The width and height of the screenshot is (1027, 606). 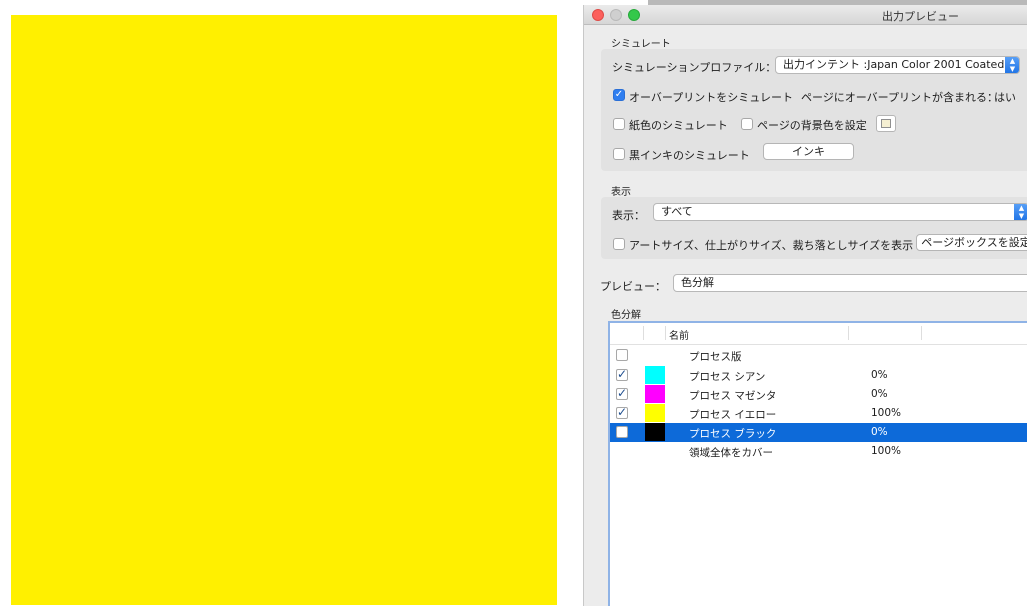 What do you see at coordinates (747, 124) in the screenshot?
I see `page-background-checkbox` at bounding box center [747, 124].